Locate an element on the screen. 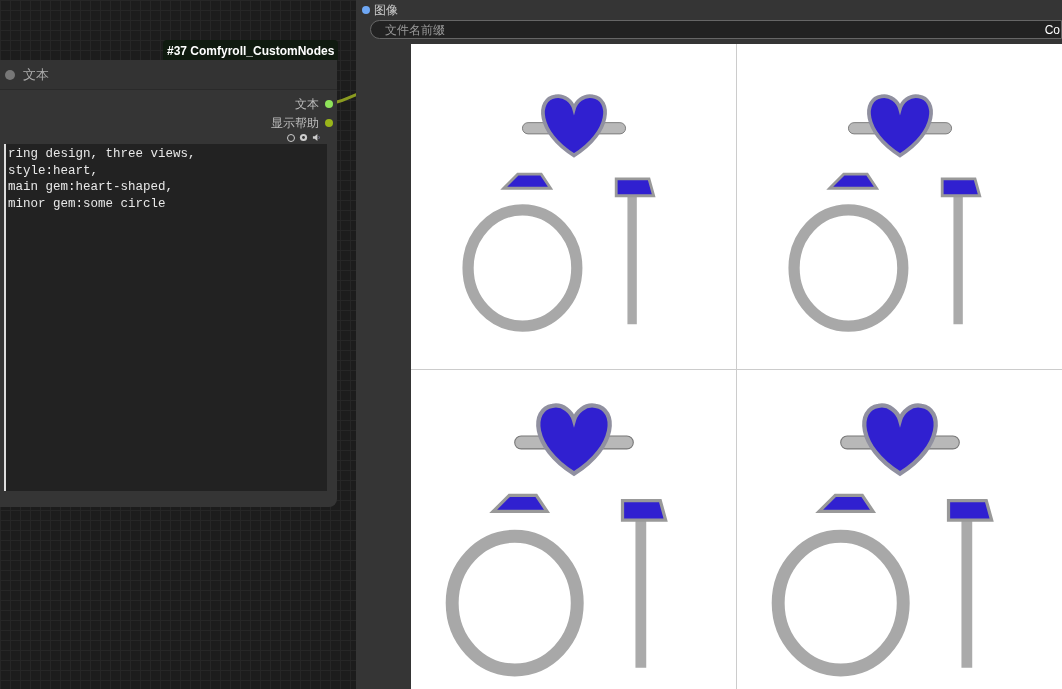 Image resolution: width=1062 pixels, height=689 pixels. filename-prefix-field: 文件名前缀 Co is located at coordinates (716, 29).